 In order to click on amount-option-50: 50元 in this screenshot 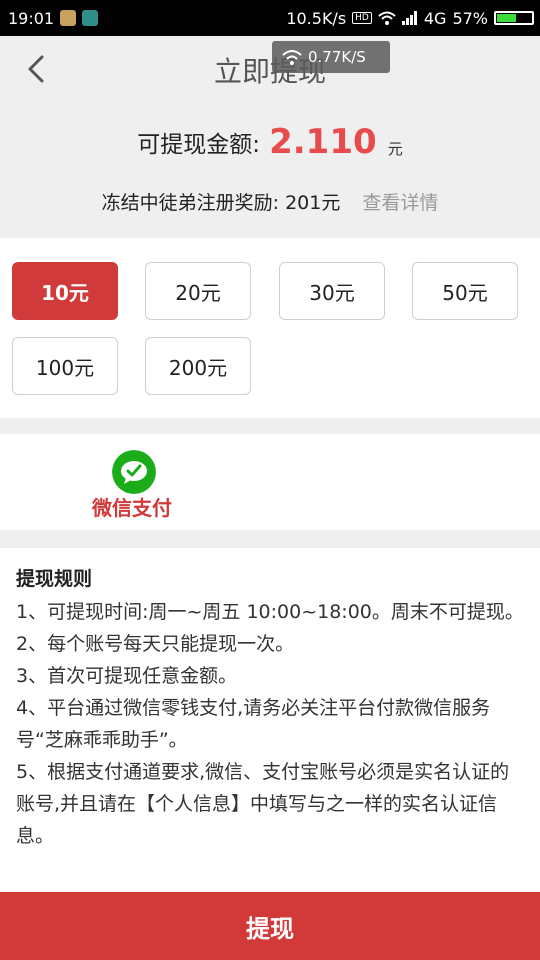, I will do `click(465, 291)`.